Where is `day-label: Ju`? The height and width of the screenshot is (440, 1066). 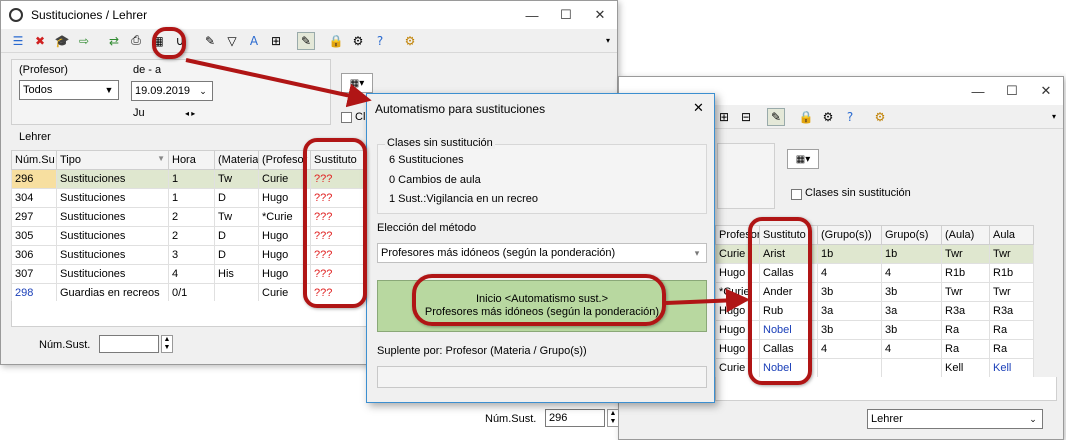 day-label: Ju is located at coordinates (139, 113).